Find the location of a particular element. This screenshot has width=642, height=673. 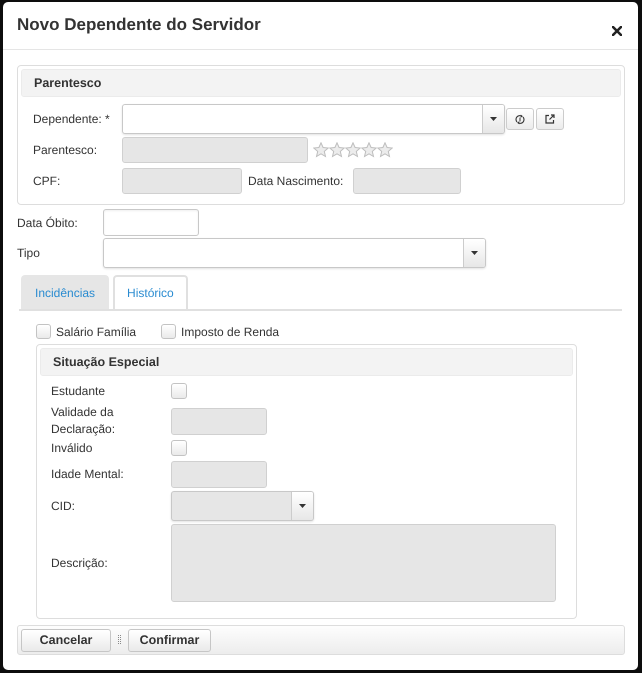

death-date-field is located at coordinates (151, 222).